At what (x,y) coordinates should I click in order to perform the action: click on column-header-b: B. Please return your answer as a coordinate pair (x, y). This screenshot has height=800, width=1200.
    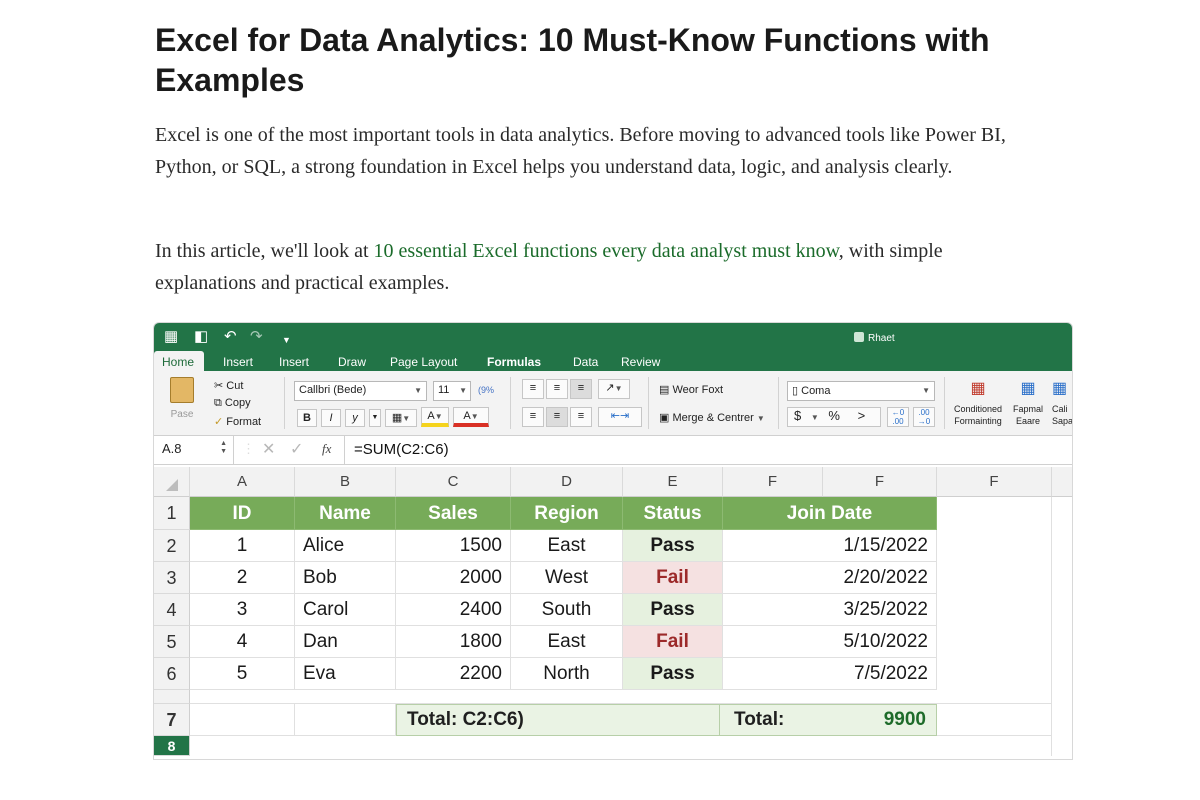
    Looking at the image, I should click on (345, 482).